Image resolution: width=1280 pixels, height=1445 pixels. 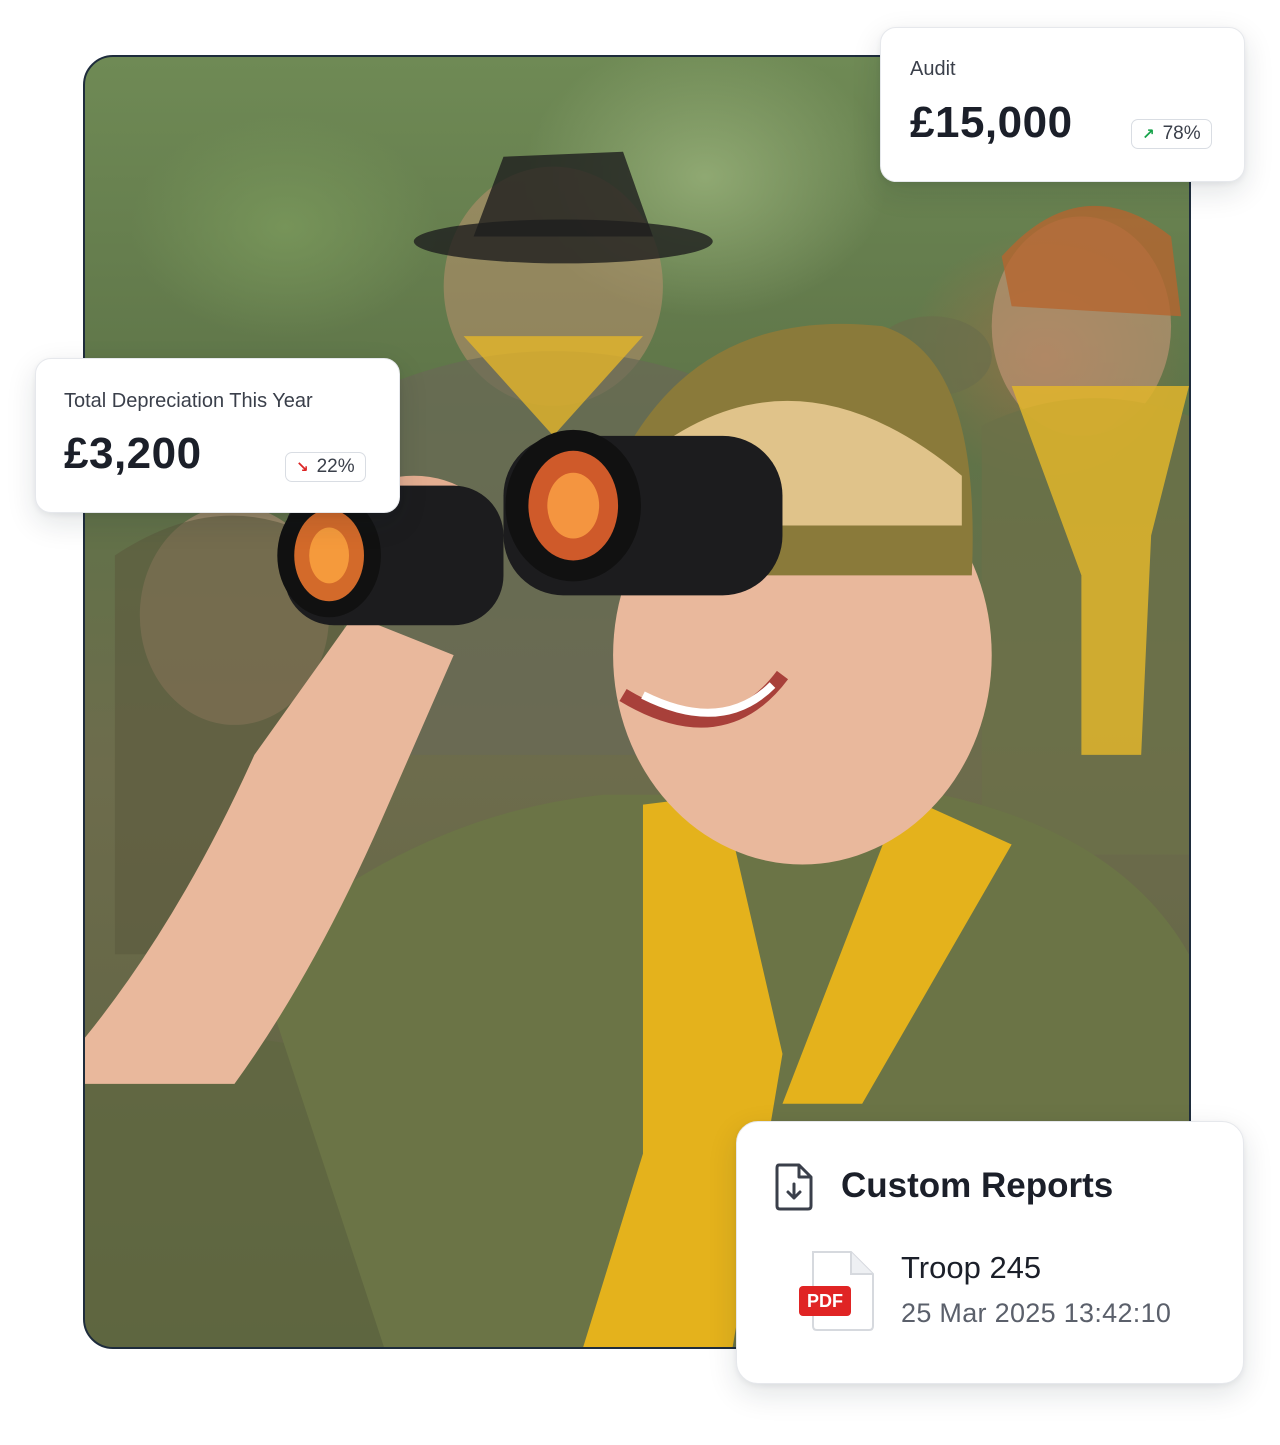 What do you see at coordinates (302, 467) in the screenshot?
I see `arrow-down-right-icon: ↘` at bounding box center [302, 467].